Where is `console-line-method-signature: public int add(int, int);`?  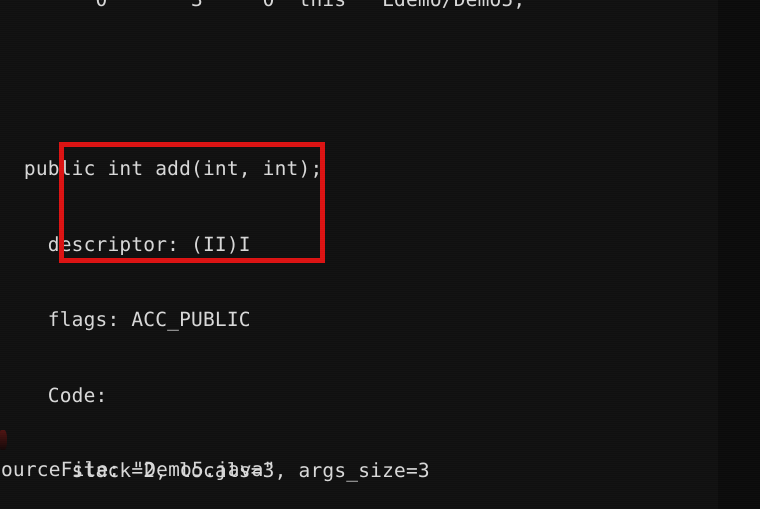 console-line-method-signature: public int add(int, int); is located at coordinates (161, 168).